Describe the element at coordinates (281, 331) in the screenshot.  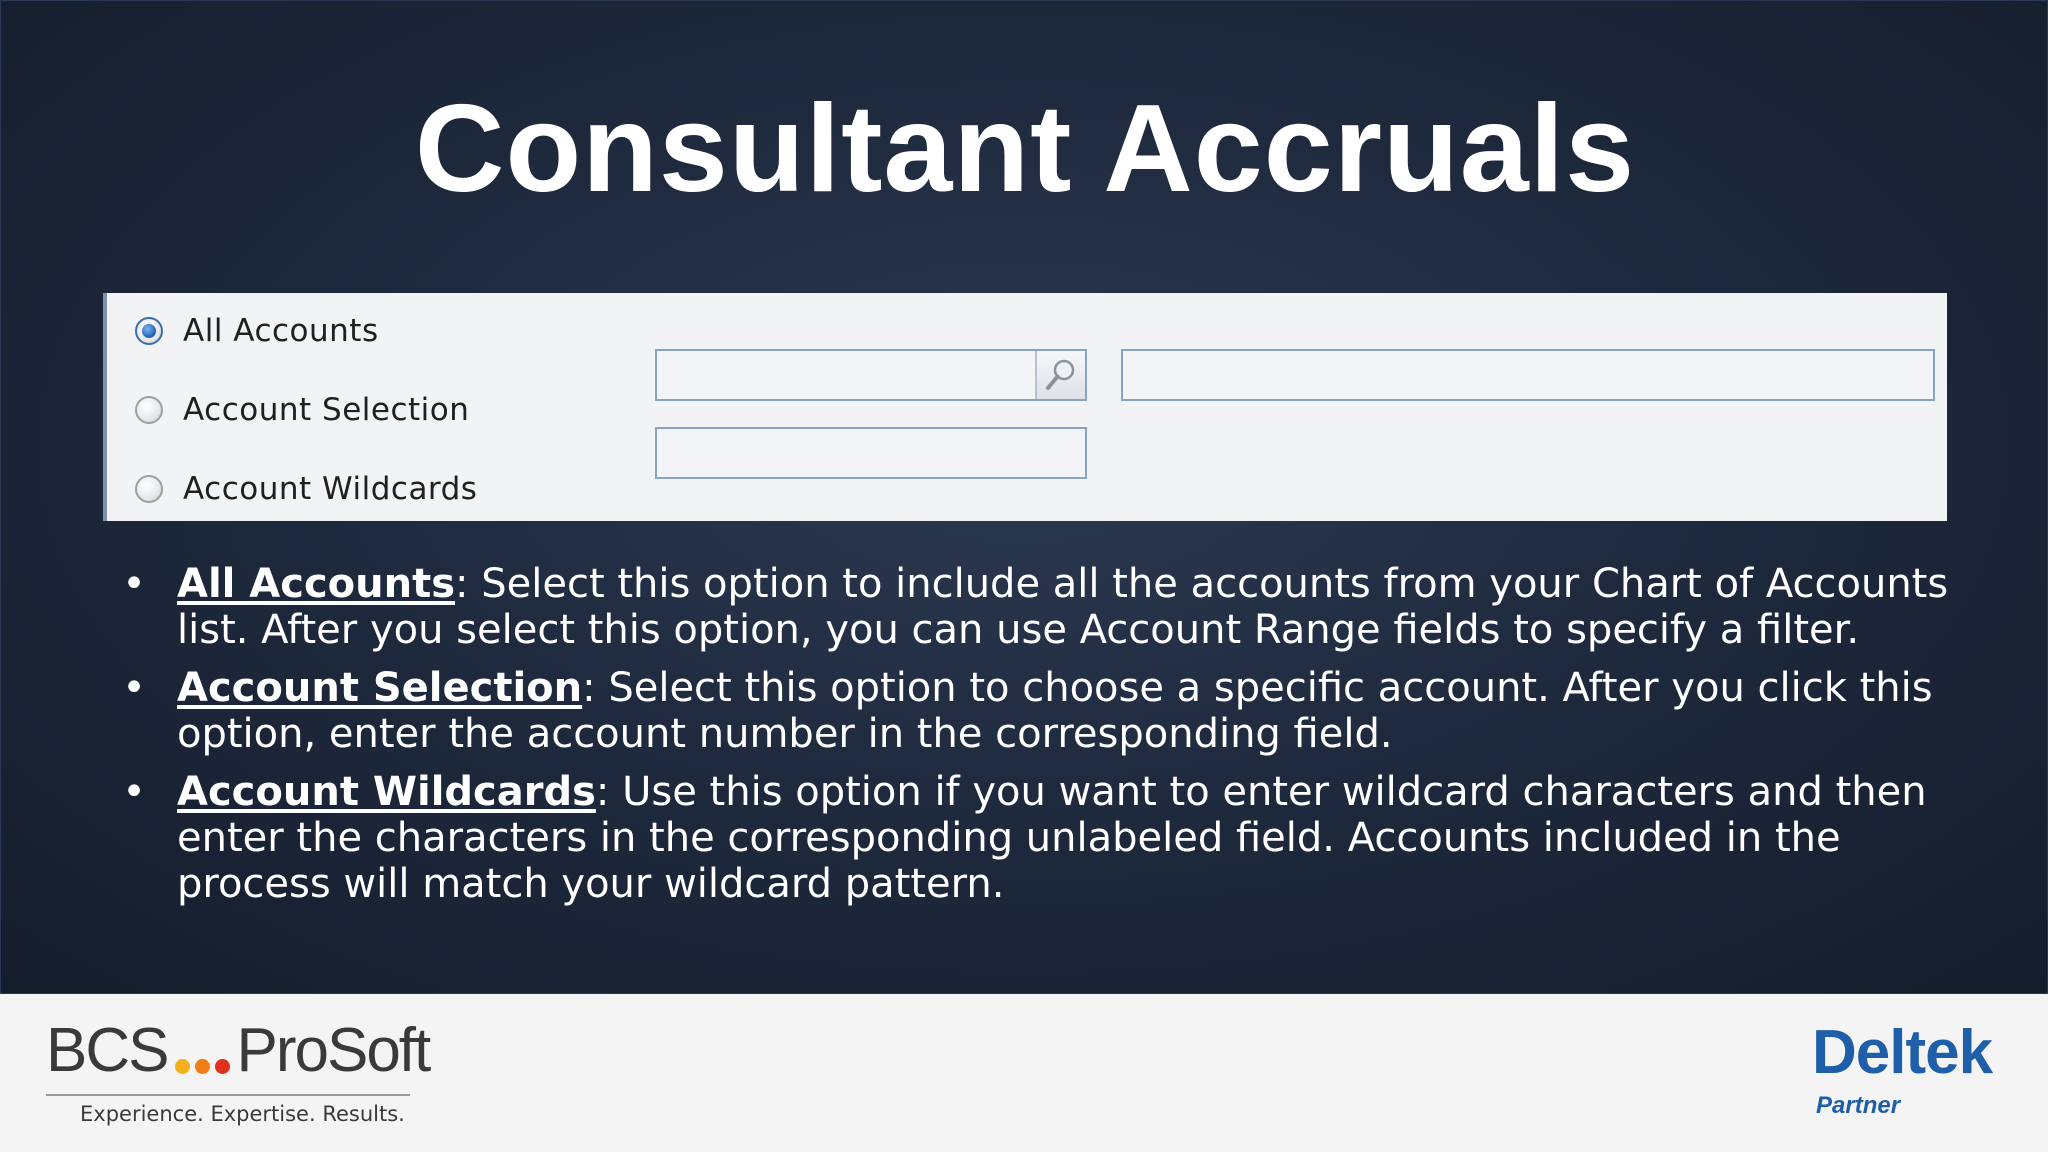
I see `option-label-all-accounts: All Accounts` at that location.